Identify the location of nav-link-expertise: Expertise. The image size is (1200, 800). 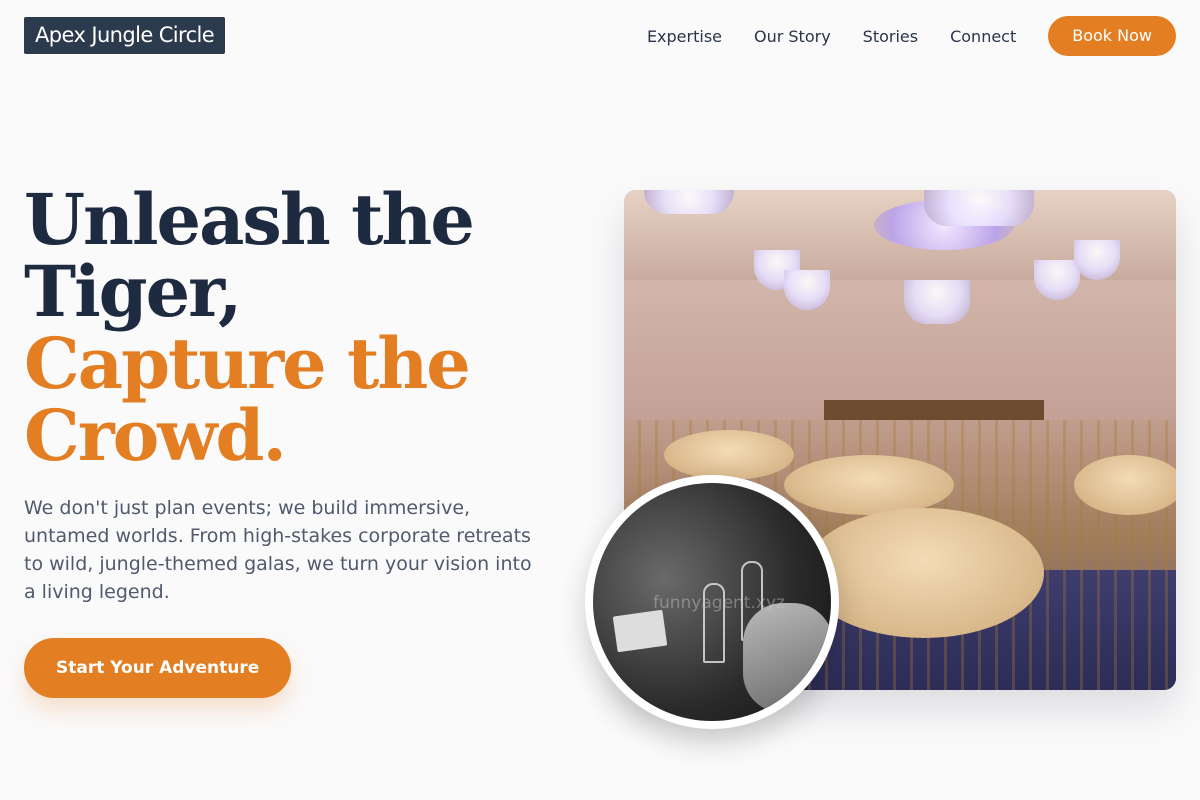
(684, 36).